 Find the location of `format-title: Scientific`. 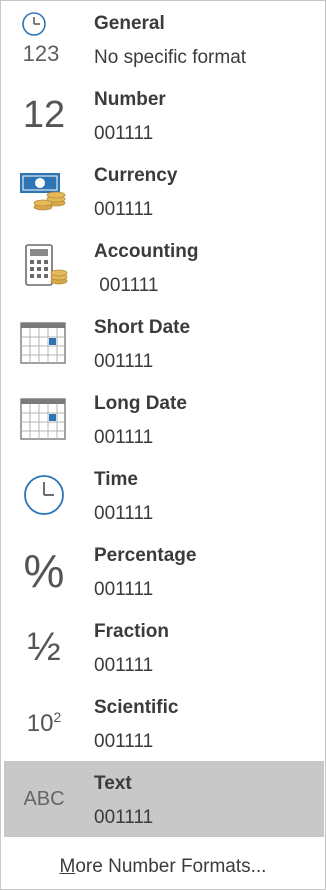

format-title: Scientific is located at coordinates (136, 707).